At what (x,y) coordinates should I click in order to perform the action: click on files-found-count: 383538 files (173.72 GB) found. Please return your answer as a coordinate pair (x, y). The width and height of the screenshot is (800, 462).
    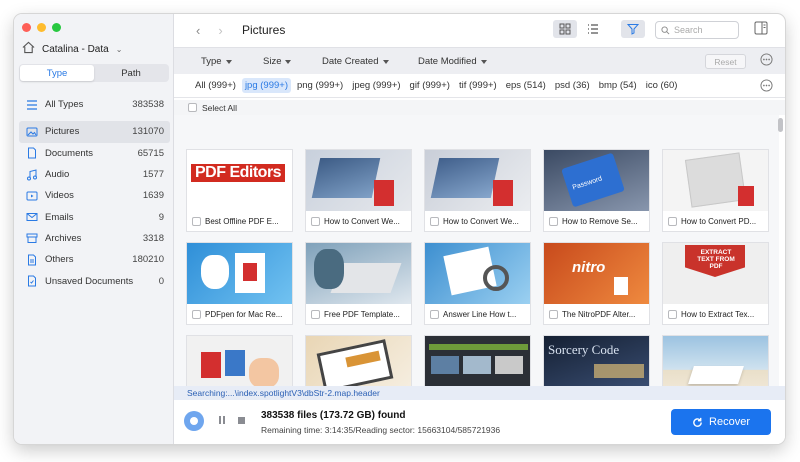
    Looking at the image, I should click on (333, 415).